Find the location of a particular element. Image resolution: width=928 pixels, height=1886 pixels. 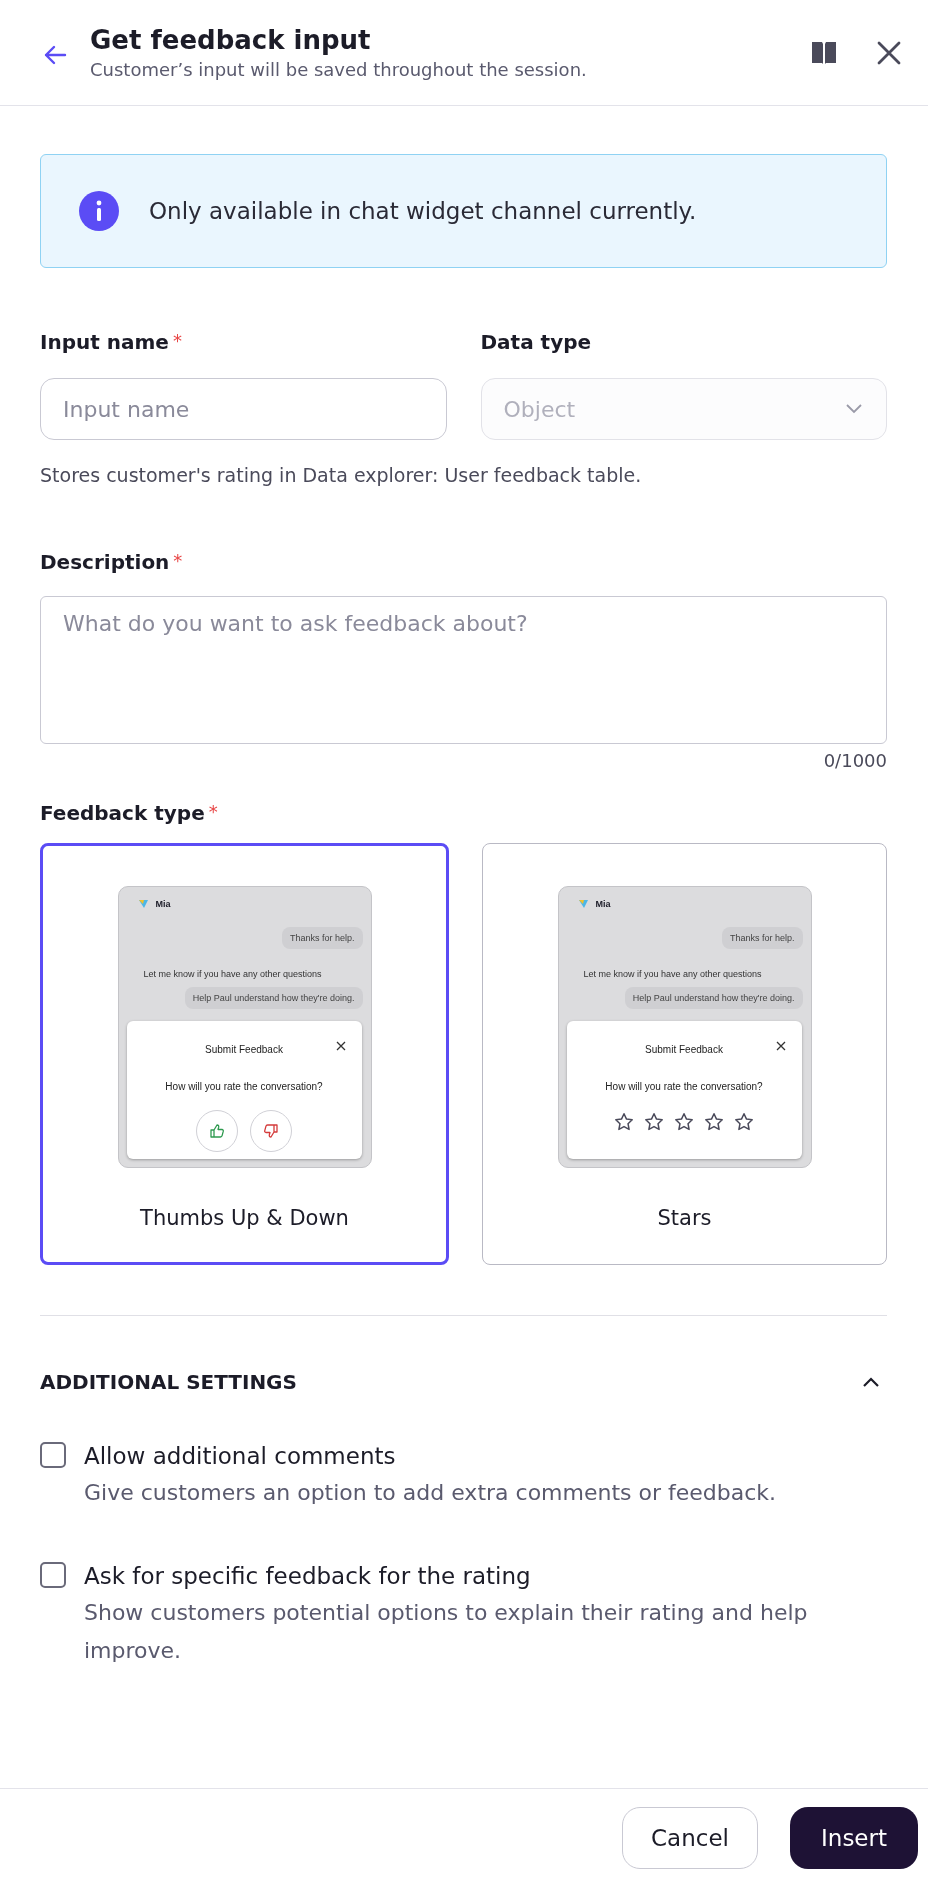

thumbs-up-icon is located at coordinates (217, 1131).